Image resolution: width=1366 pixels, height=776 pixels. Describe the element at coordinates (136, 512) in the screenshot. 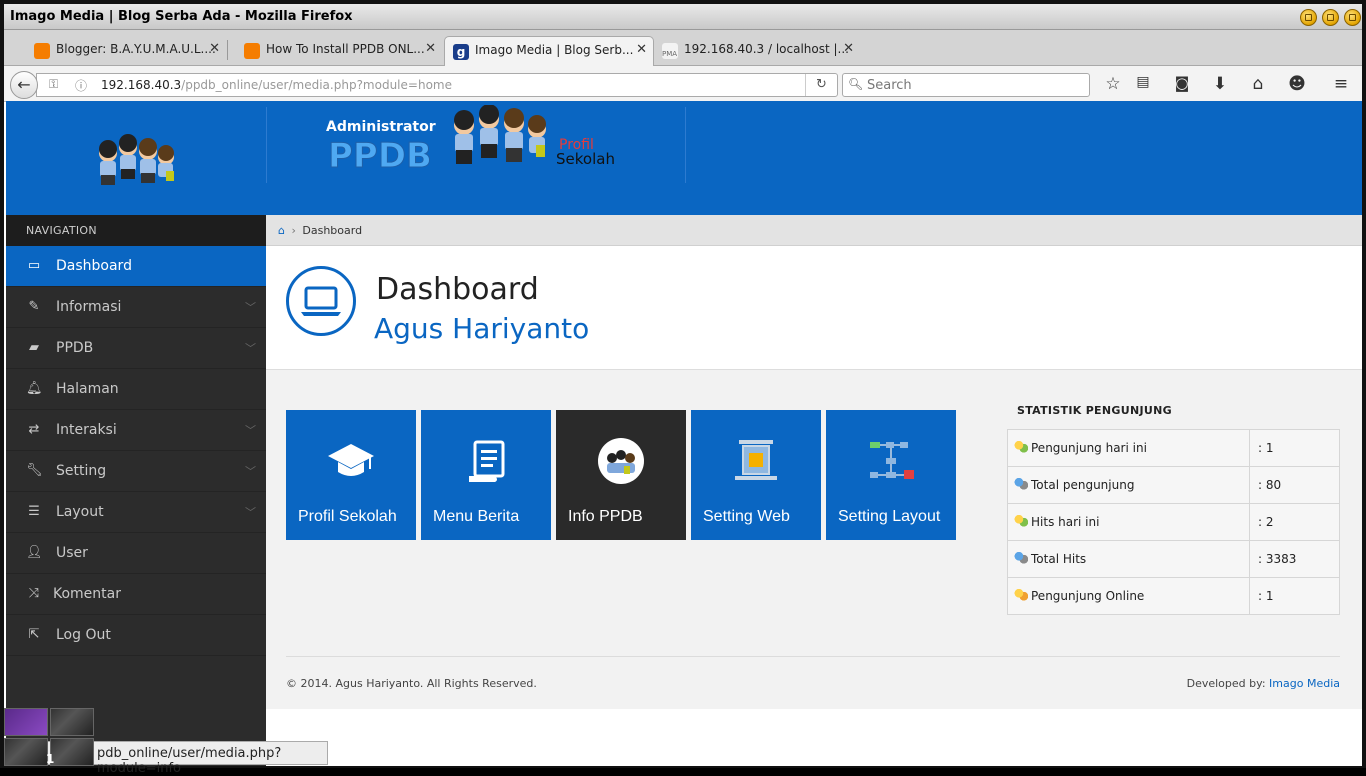

I see `sidebar-item-layout: ☰ Layout ﹀` at that location.